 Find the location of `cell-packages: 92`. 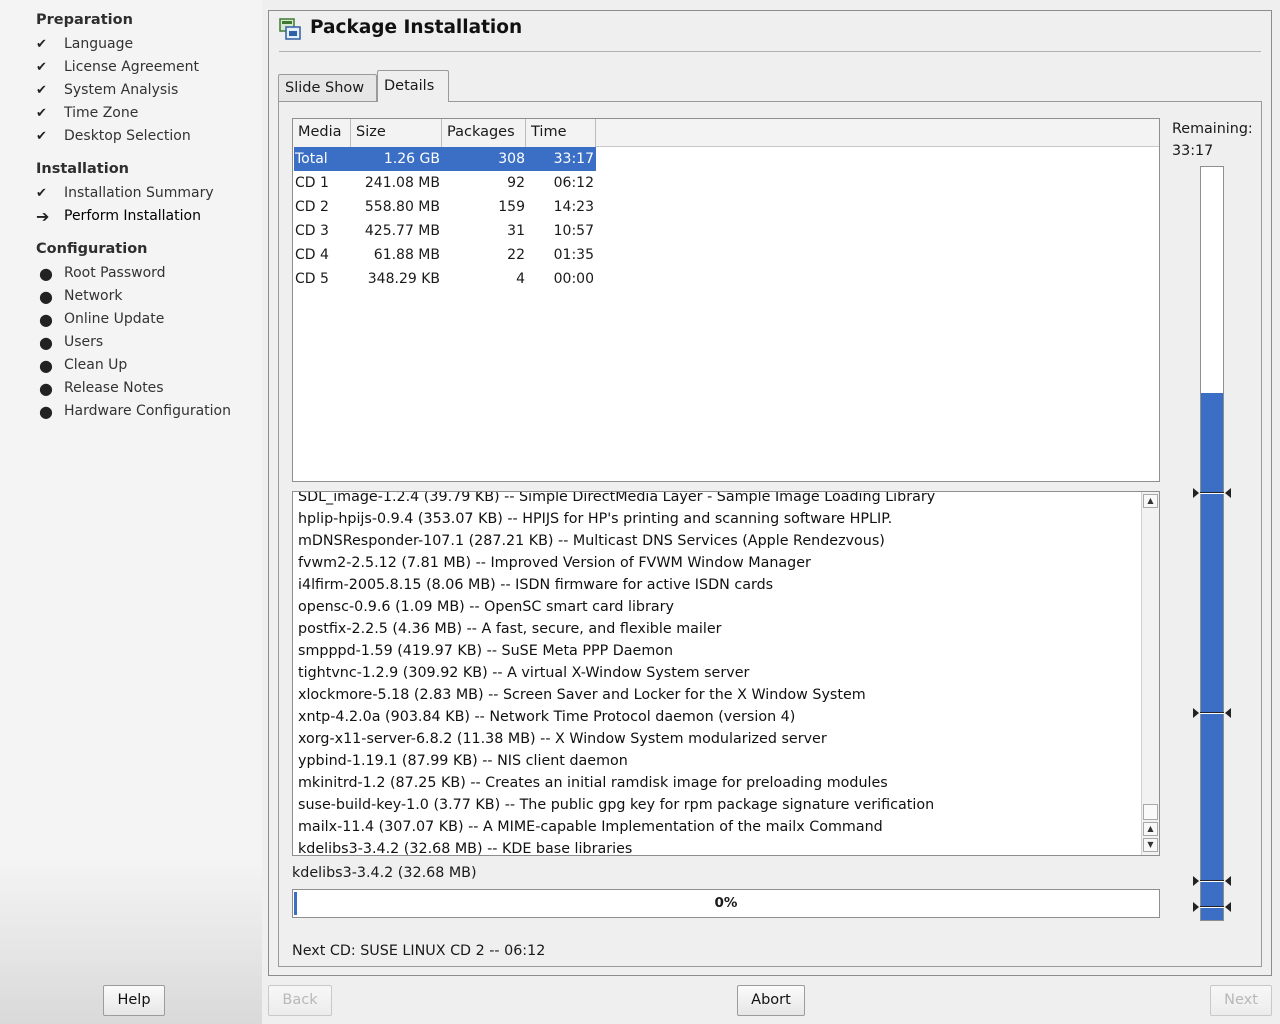

cell-packages: 92 is located at coordinates (516, 183).